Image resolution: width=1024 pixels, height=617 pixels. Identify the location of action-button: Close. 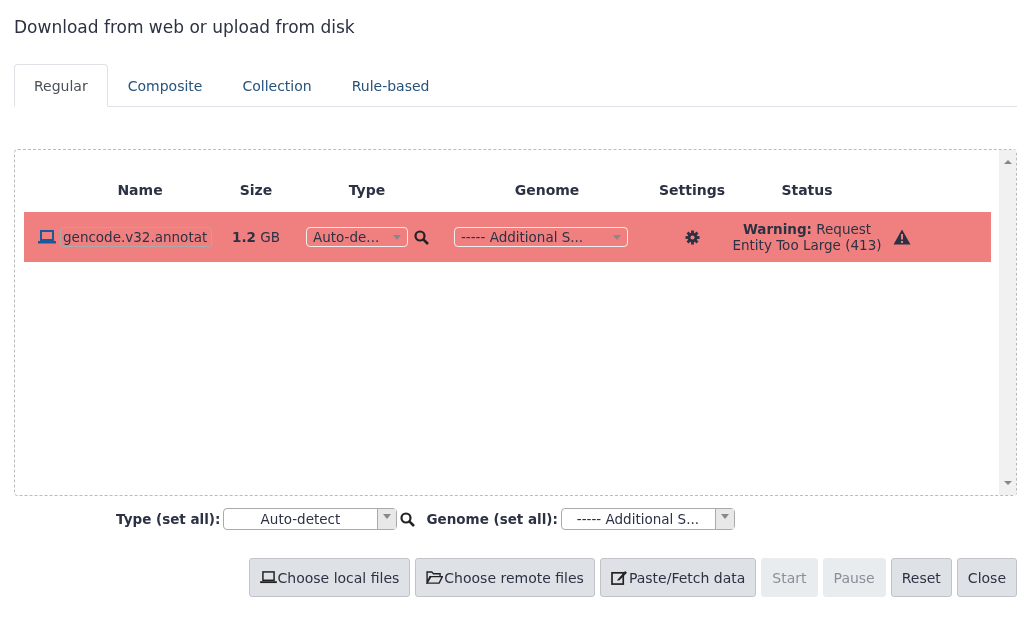
(986, 577).